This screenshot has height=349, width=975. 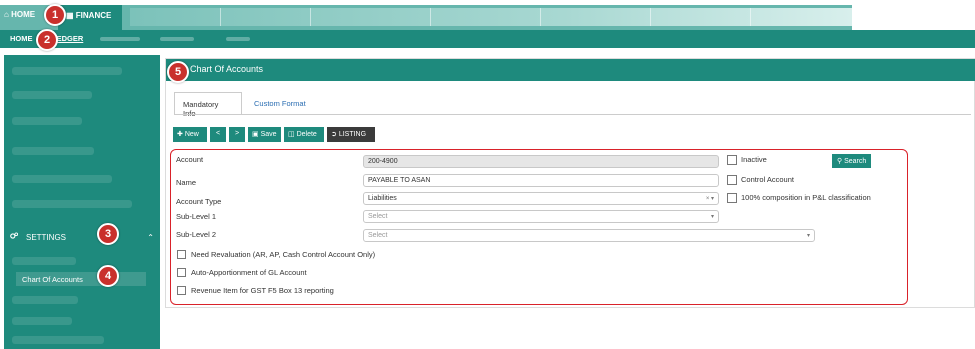 What do you see at coordinates (710, 198) in the screenshot?
I see `clear-dropdown-icon: × ▾` at bounding box center [710, 198].